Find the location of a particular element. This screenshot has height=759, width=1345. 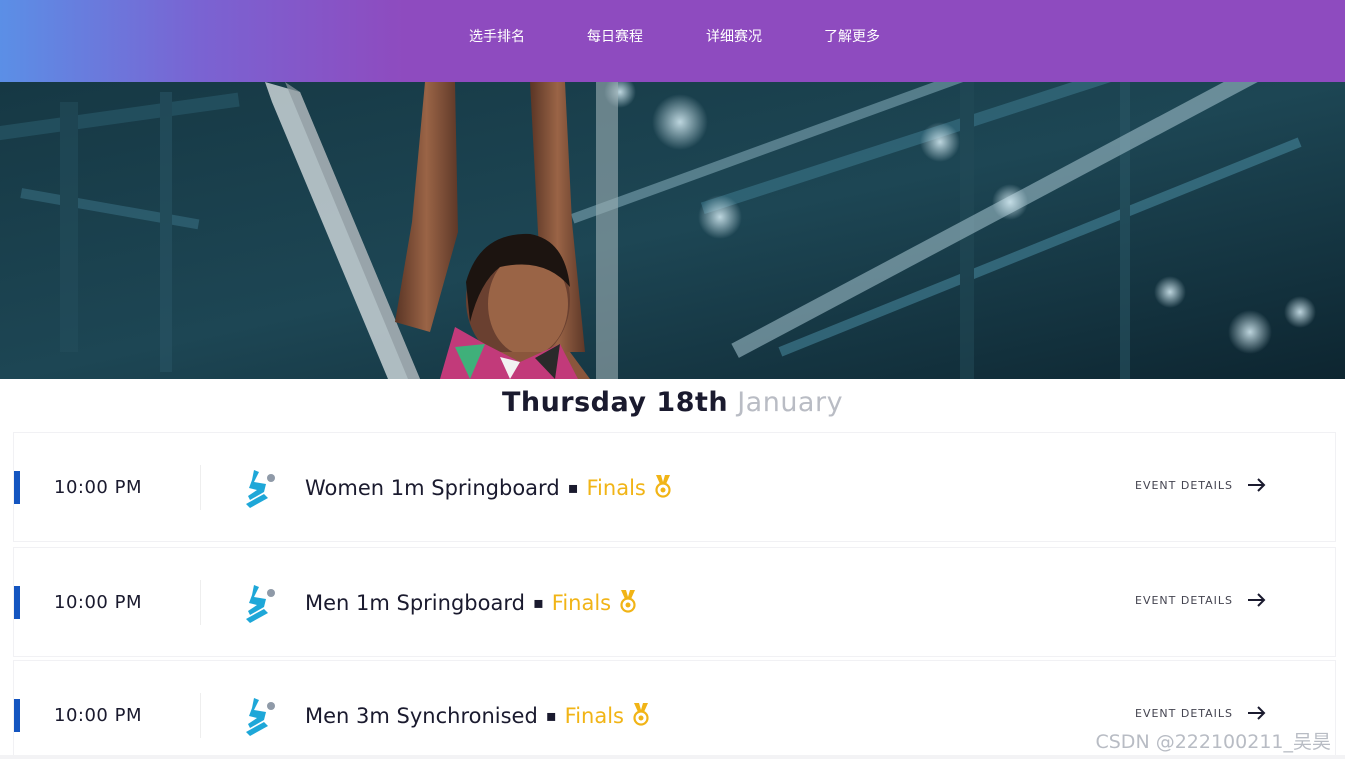

event-name: Men 1m Springboard is located at coordinates (415, 603).